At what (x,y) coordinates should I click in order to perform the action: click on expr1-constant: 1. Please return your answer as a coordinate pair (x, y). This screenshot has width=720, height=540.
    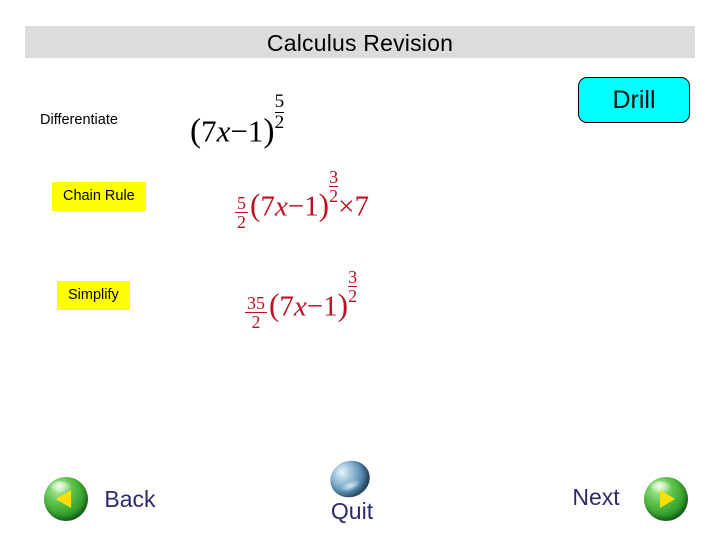
    Looking at the image, I should click on (255, 131).